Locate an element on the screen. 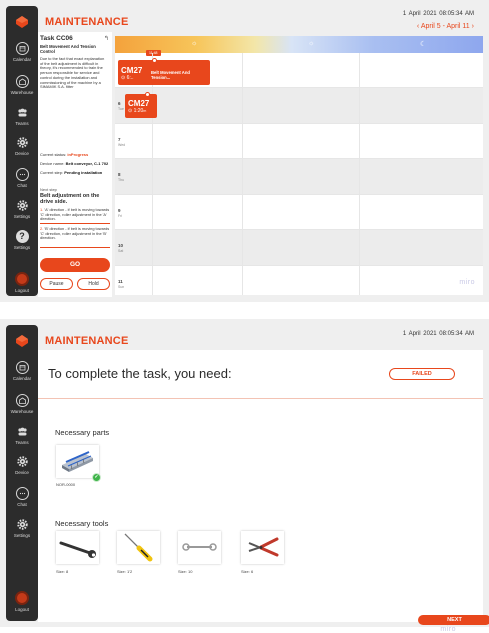 This screenshot has height=633, width=489. tool-caption: Size: 8 is located at coordinates (62, 571).